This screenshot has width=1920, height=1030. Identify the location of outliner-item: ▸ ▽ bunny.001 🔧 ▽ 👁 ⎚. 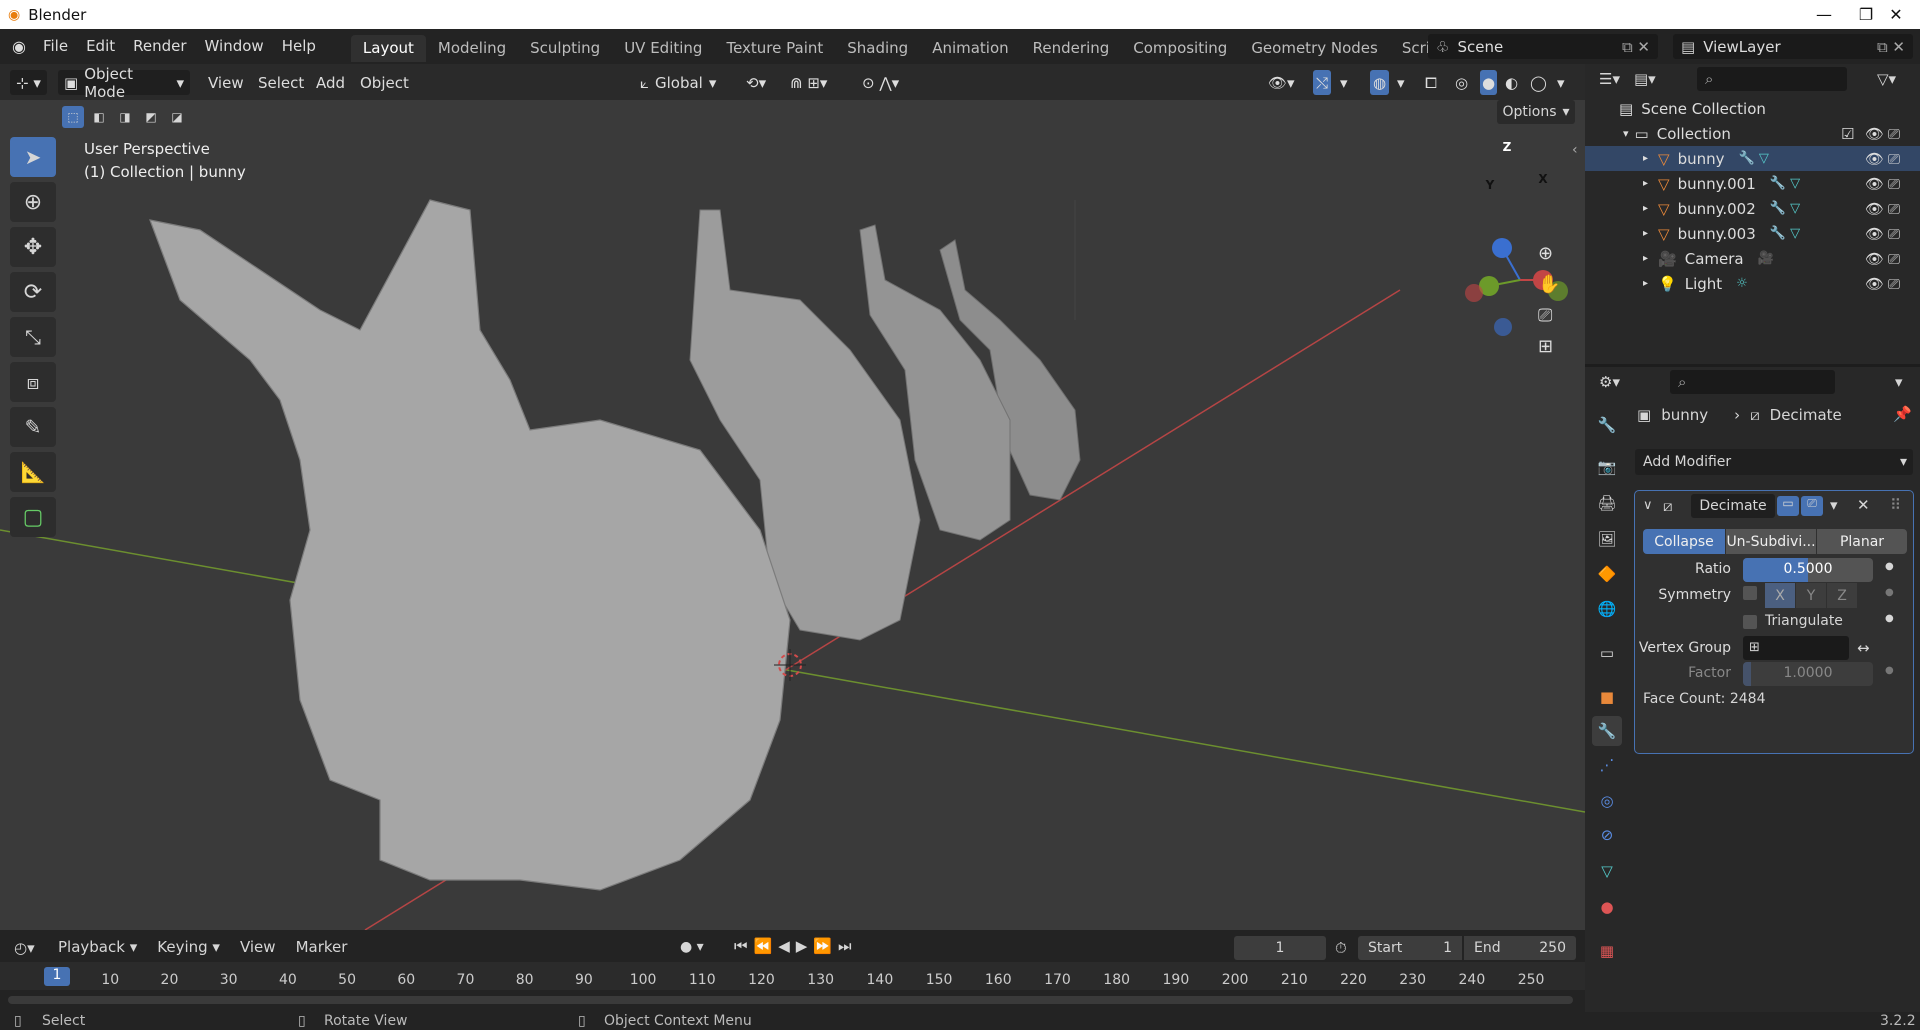
(1752, 183).